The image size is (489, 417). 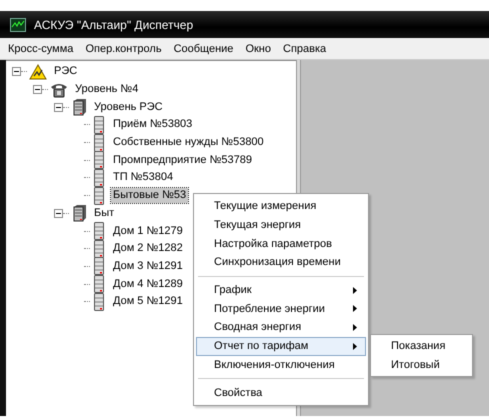 What do you see at coordinates (114, 25) in the screenshot?
I see `window-title: АСКУЭ "Альтаир" Диспетчер` at bounding box center [114, 25].